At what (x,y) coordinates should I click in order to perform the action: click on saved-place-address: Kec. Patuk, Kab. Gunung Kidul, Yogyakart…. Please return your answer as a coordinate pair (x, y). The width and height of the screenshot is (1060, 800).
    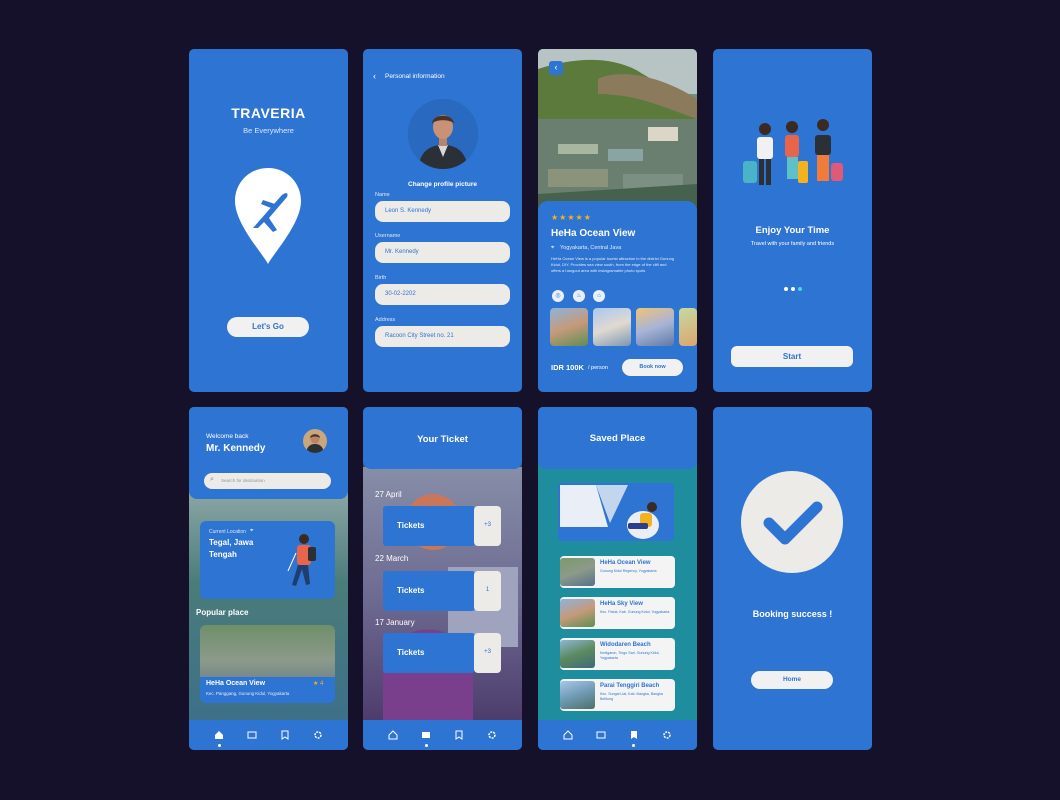
    Looking at the image, I should click on (635, 612).